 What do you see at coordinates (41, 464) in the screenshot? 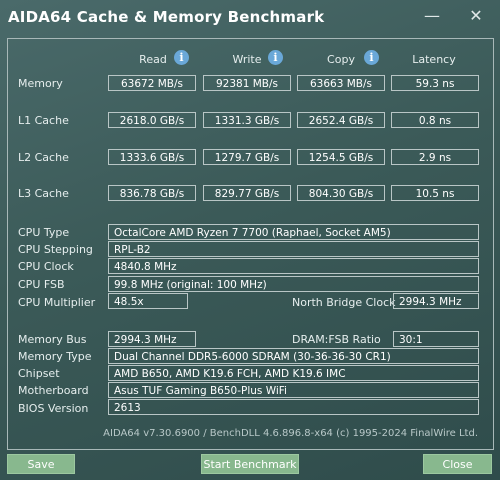
I see `save-button: Save` at bounding box center [41, 464].